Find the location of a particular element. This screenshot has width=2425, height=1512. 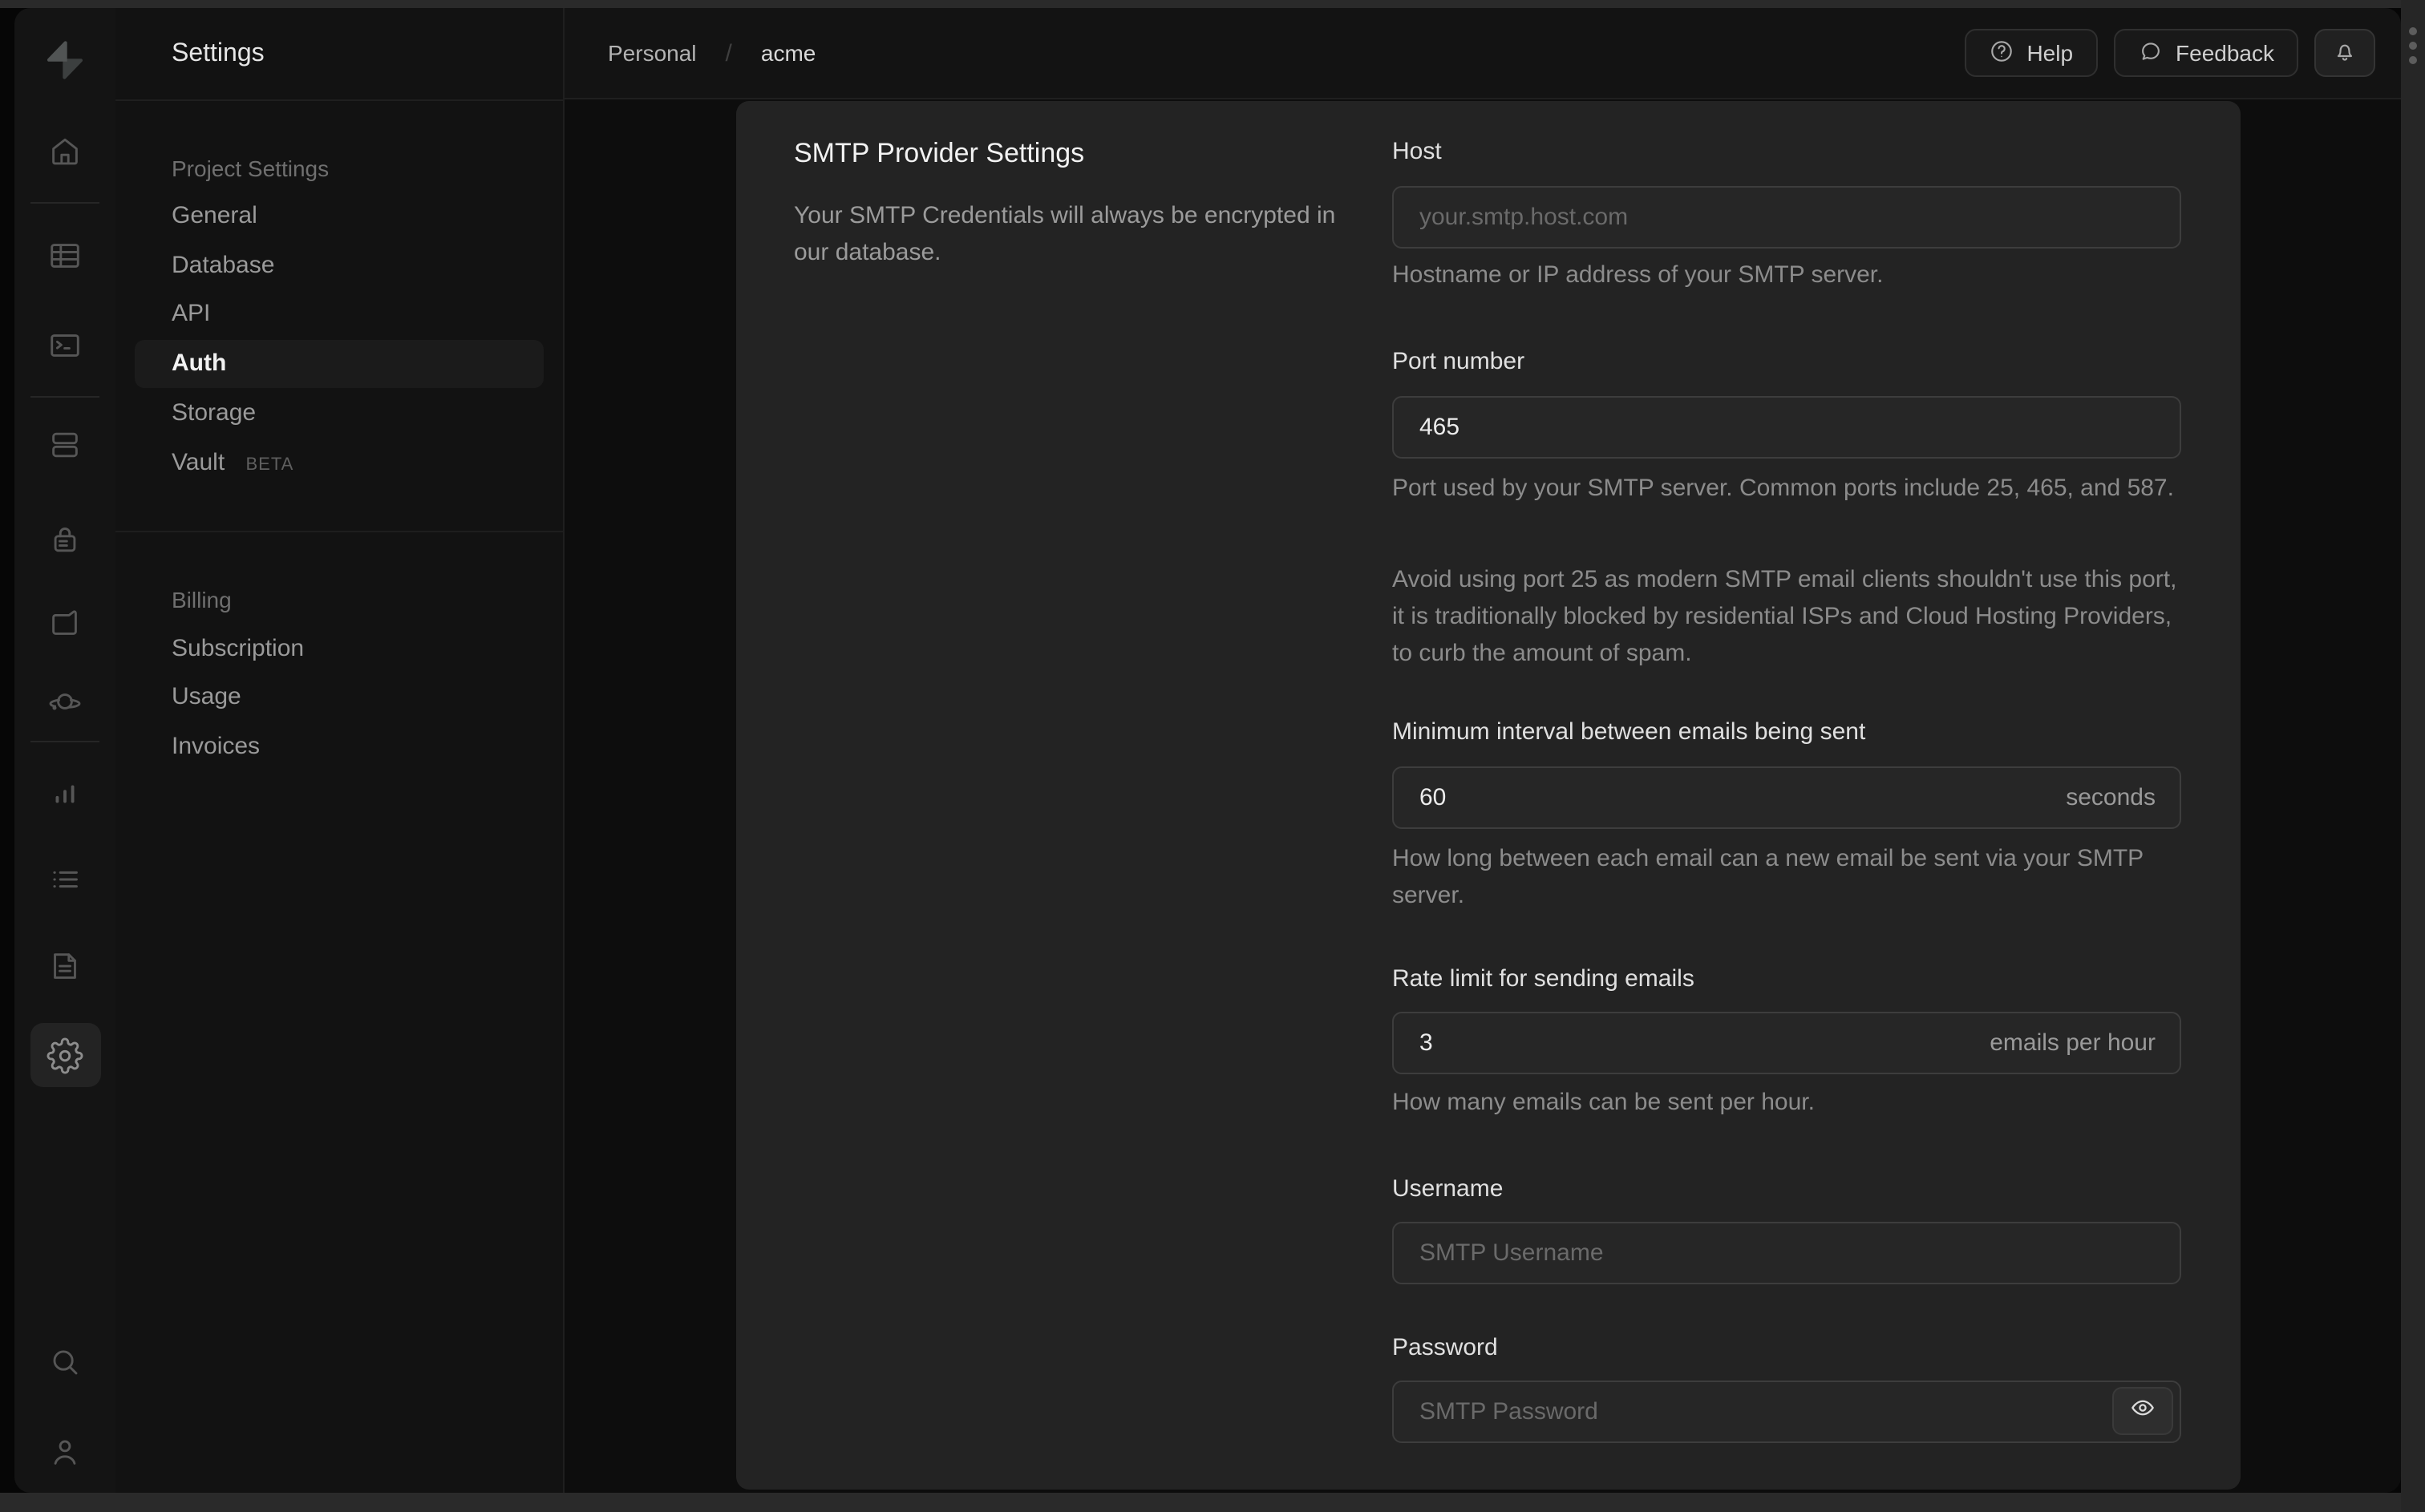

table-editor-icon is located at coordinates (65, 255).